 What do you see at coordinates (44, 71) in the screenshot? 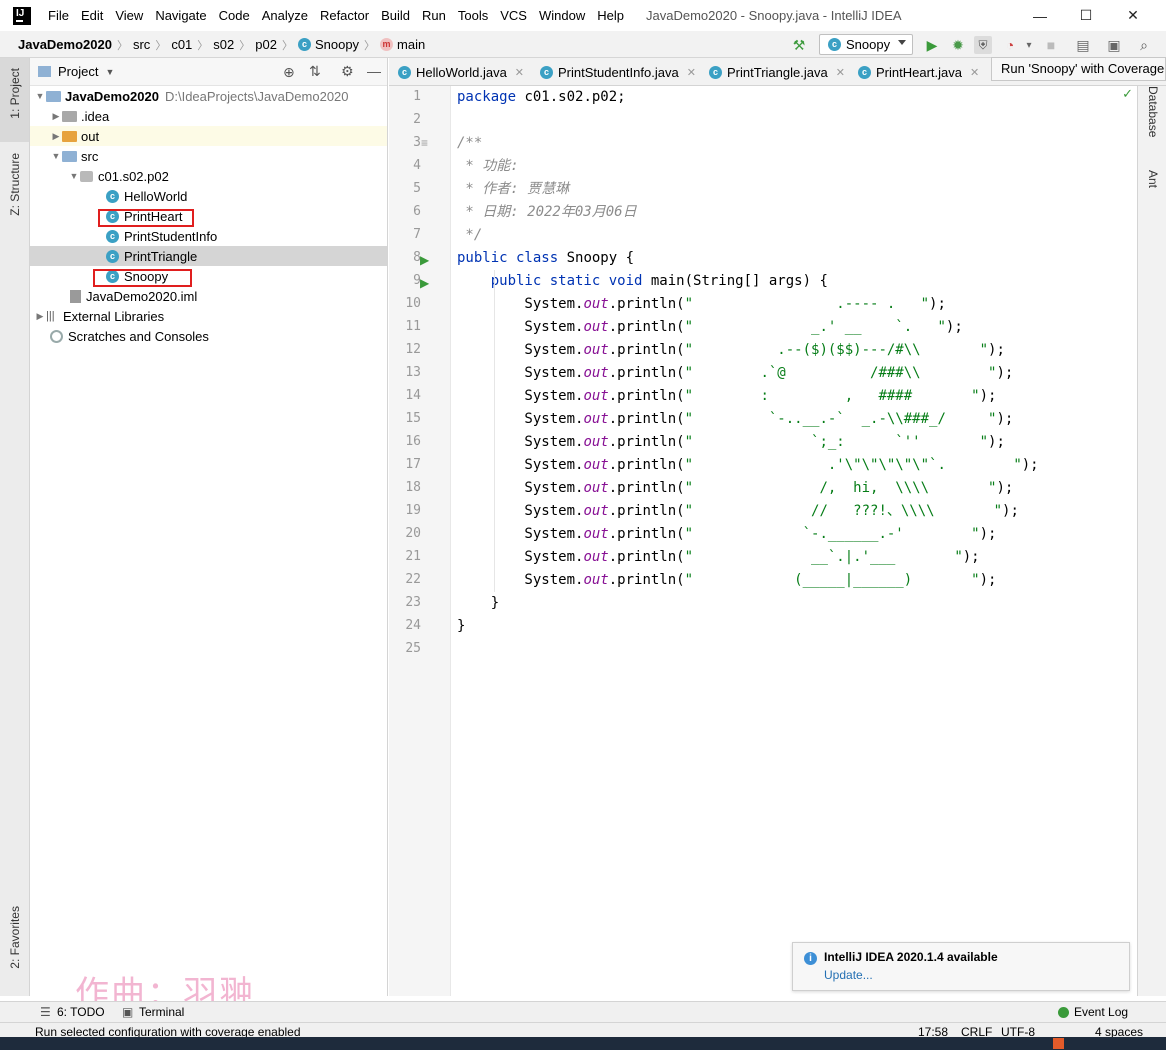
I see `project-folder-icon` at bounding box center [44, 71].